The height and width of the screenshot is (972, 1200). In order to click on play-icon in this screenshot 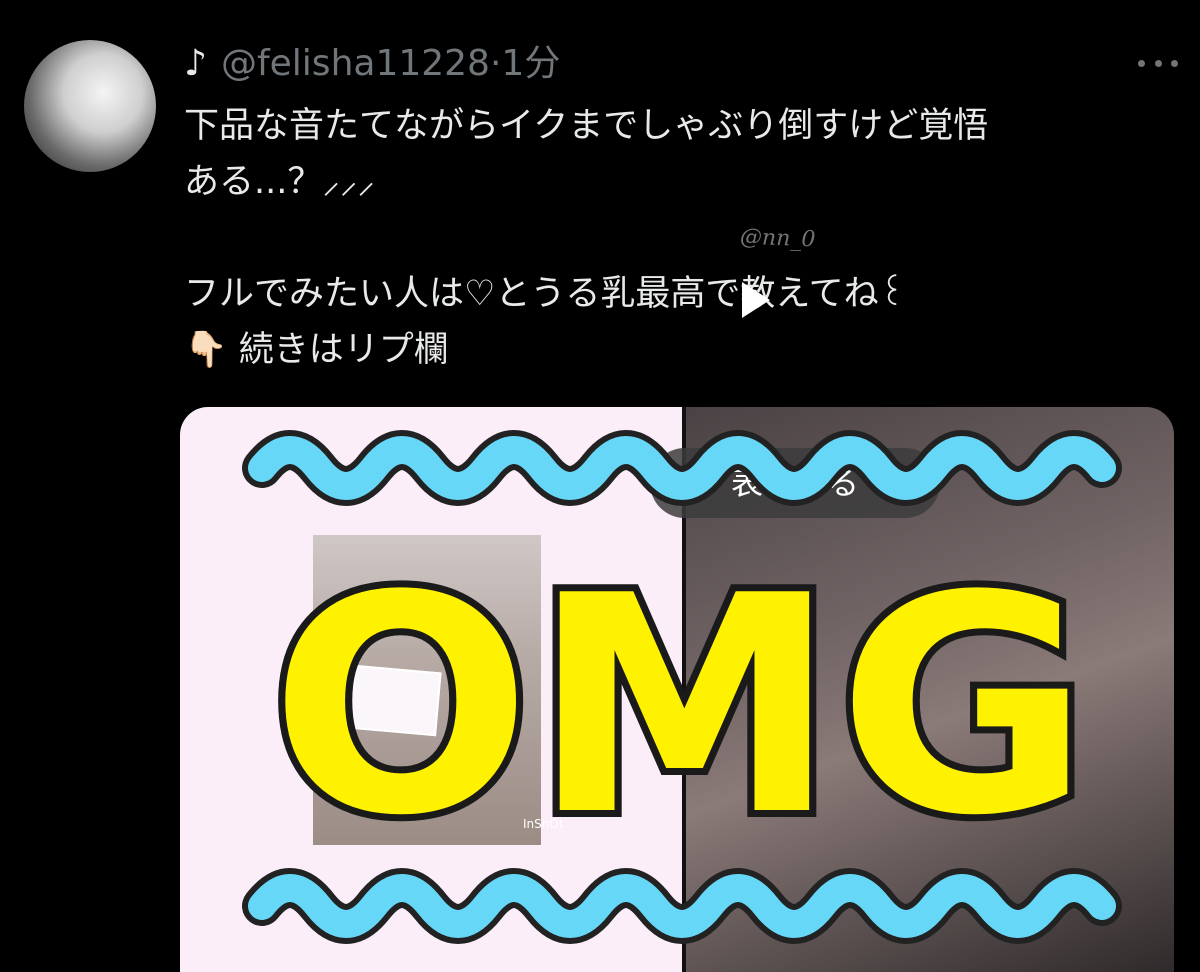, I will do `click(756, 300)`.